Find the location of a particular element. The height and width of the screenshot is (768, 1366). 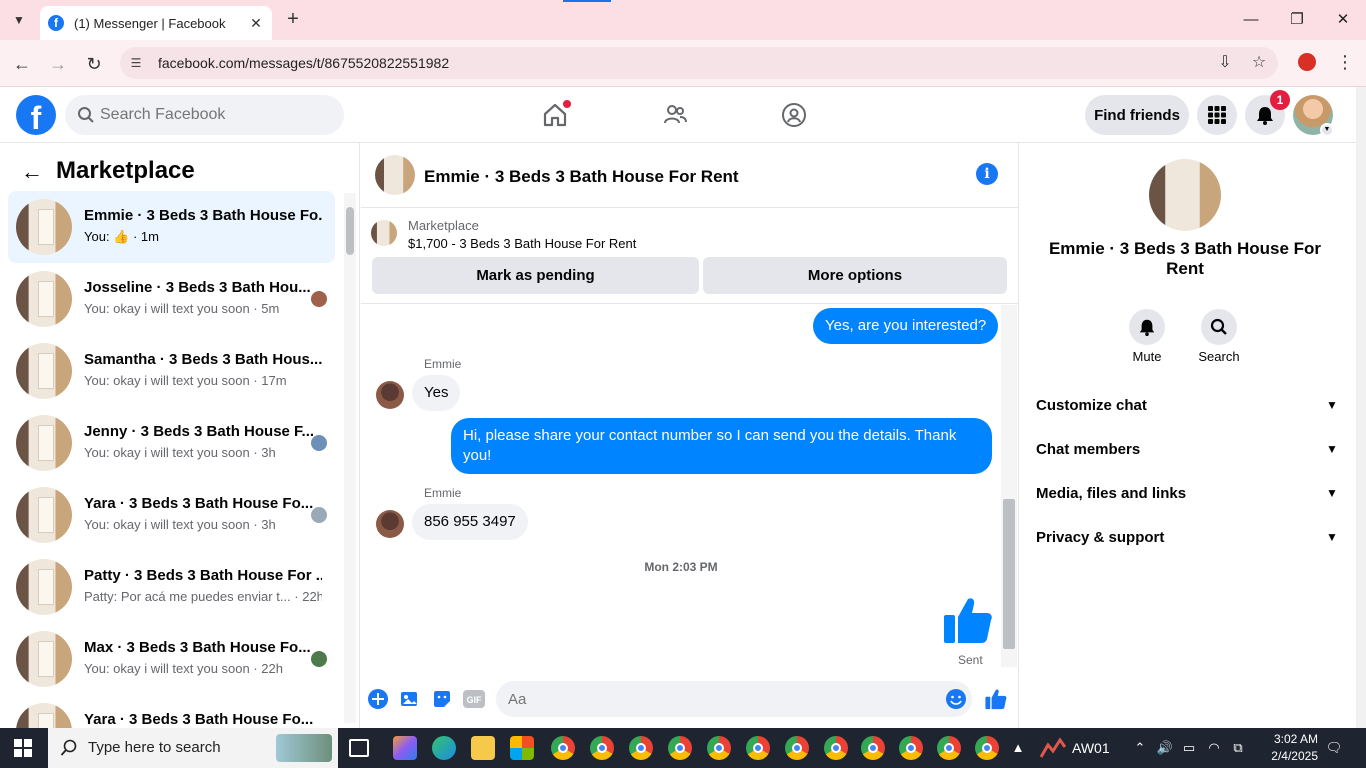

volume-icon: 🔊 is located at coordinates (1165, 748).